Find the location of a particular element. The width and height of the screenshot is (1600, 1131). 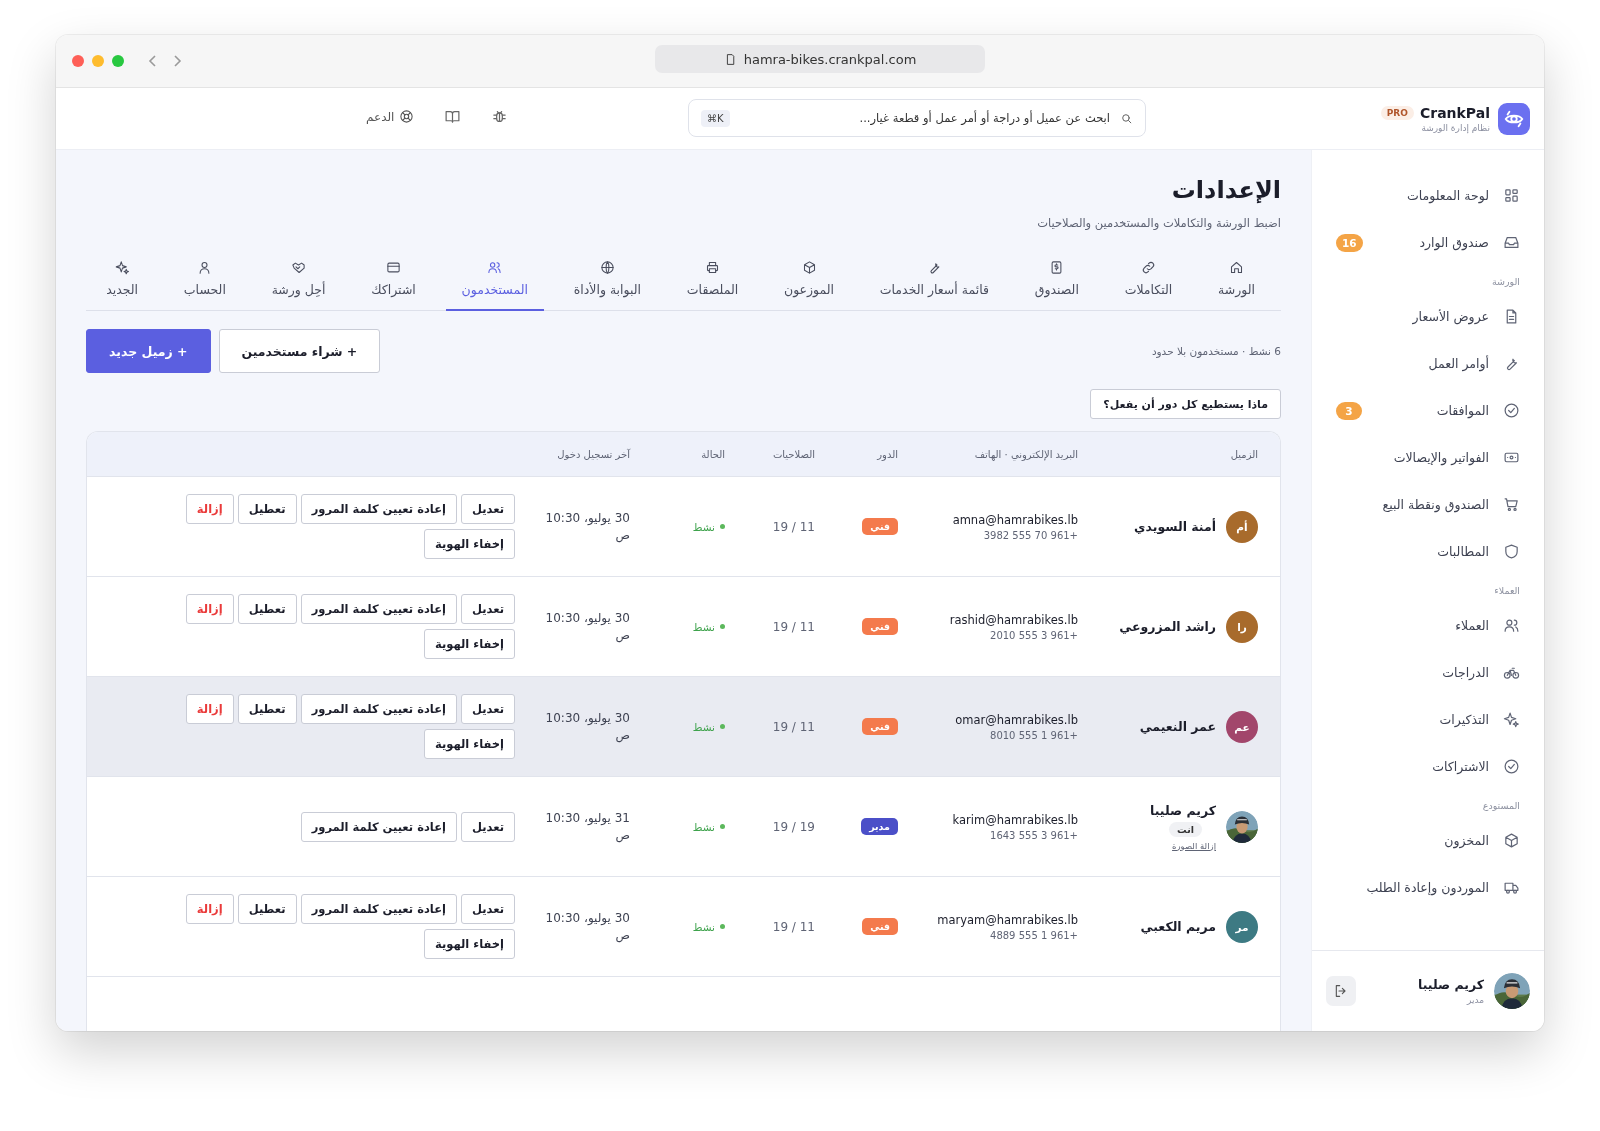

remove-photo-link: إزالة الصورة is located at coordinates (1194, 845).